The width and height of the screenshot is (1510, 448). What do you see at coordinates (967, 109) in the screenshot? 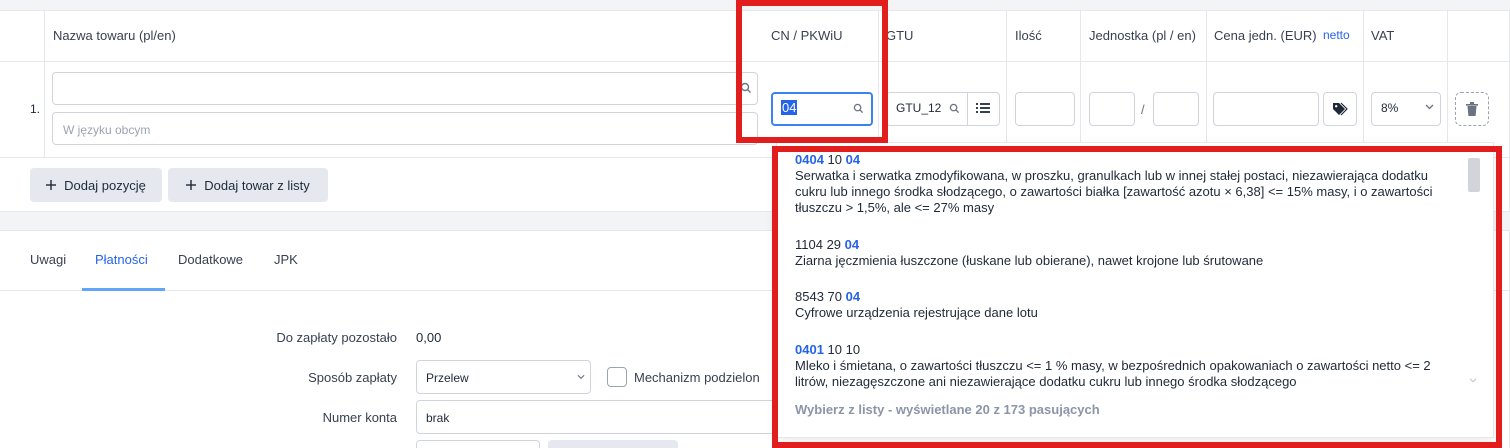
I see `gtu-divider` at bounding box center [967, 109].